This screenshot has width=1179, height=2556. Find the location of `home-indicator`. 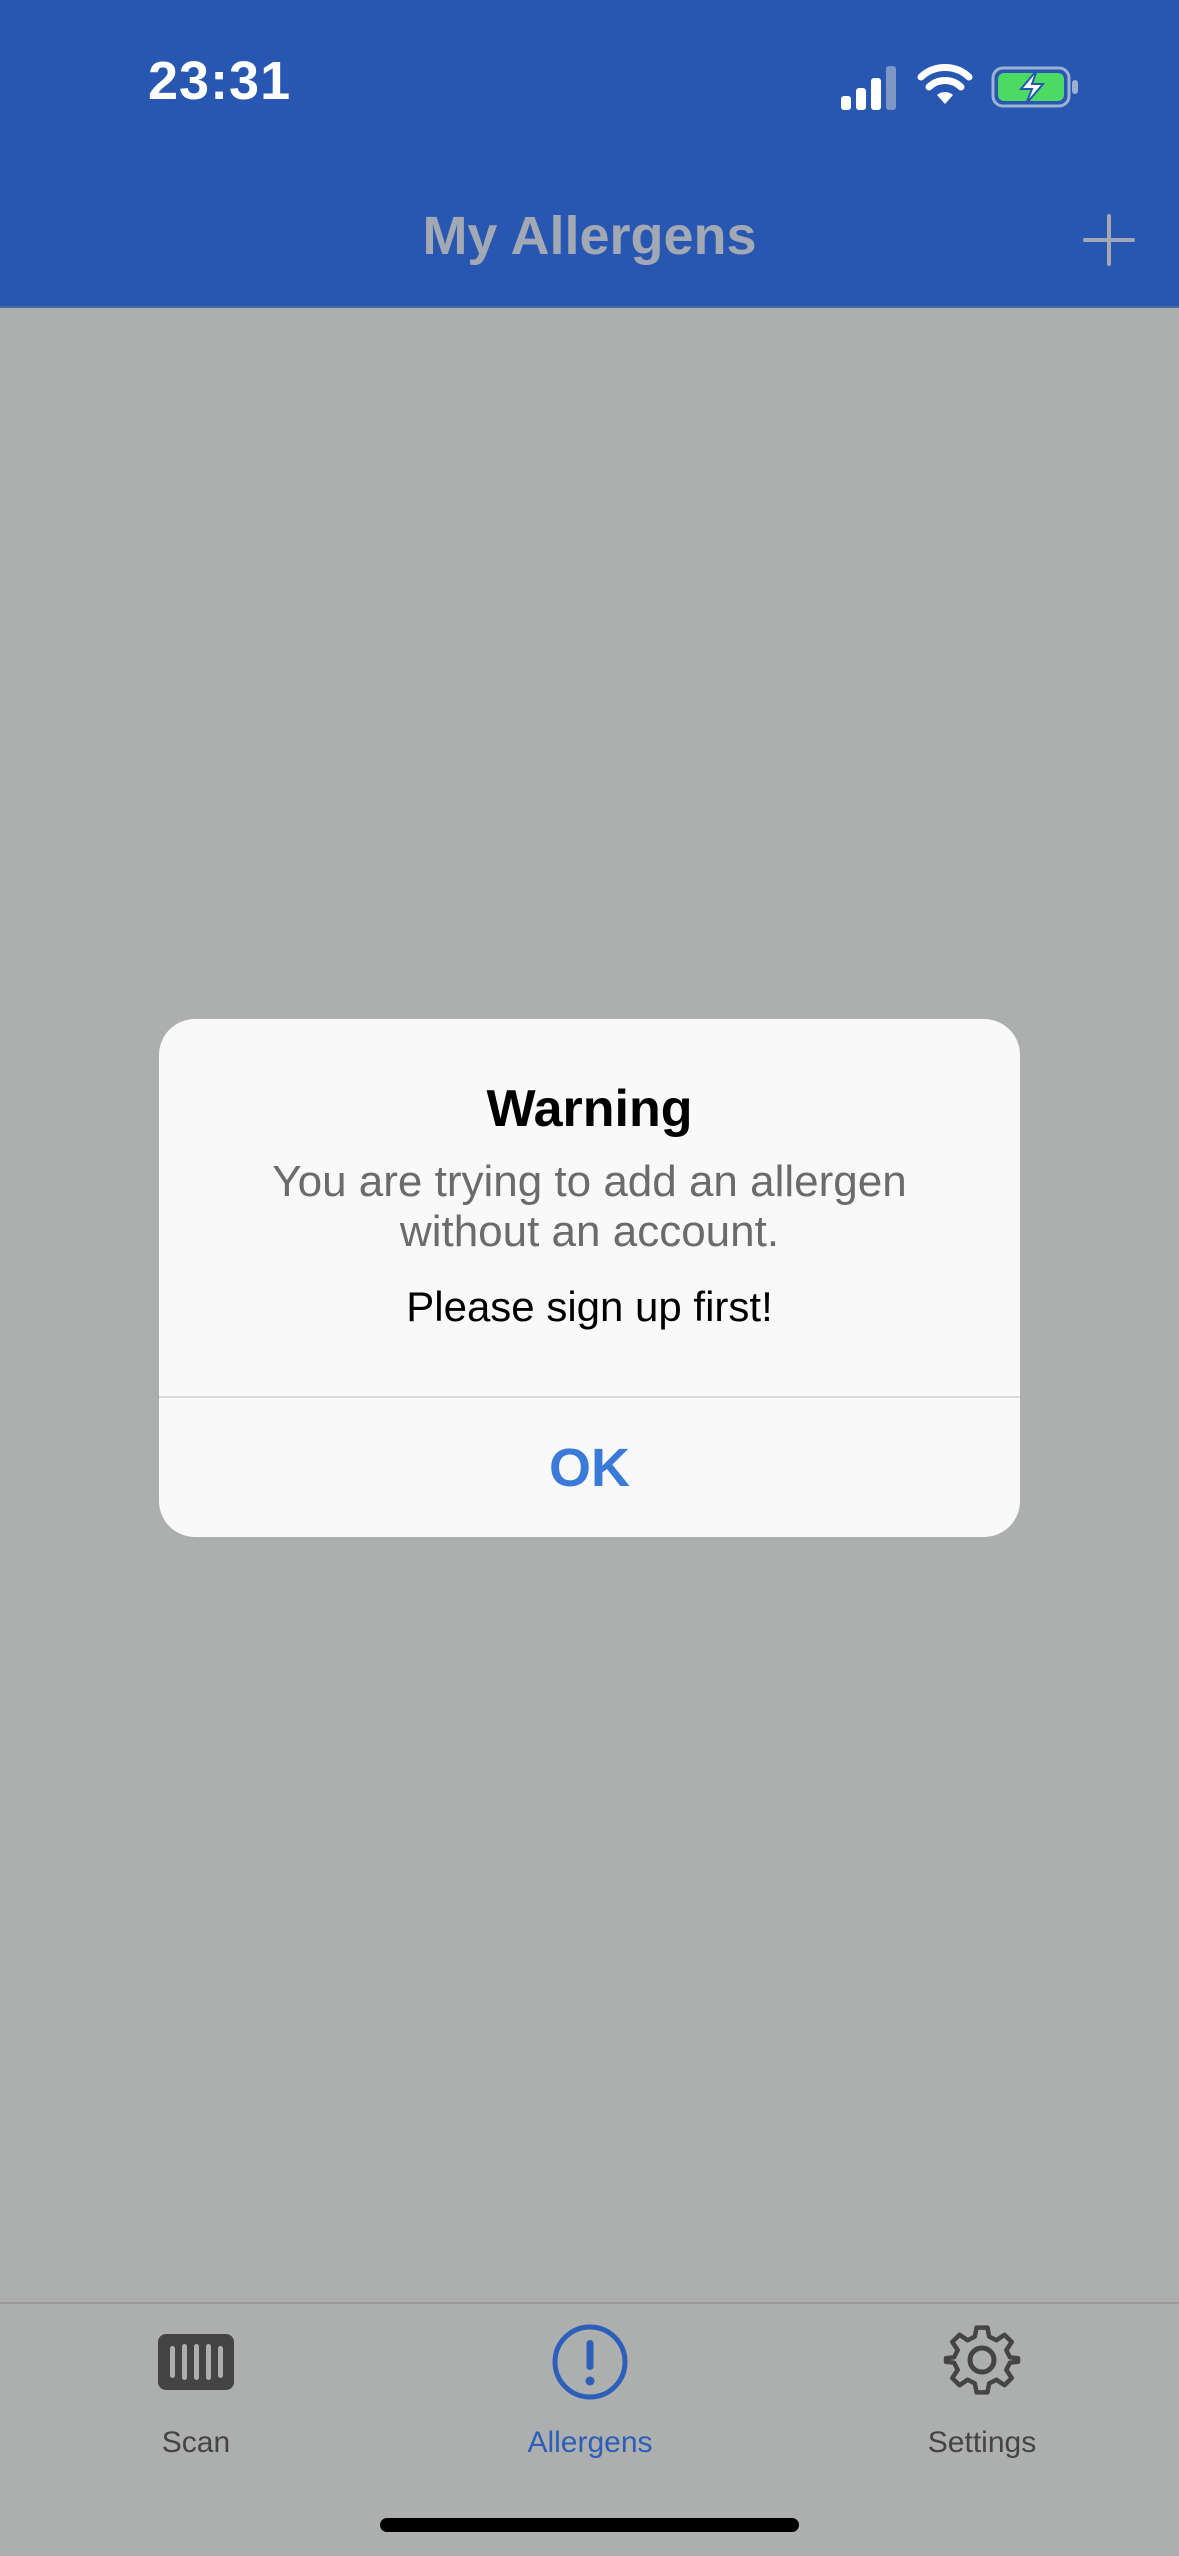

home-indicator is located at coordinates (589, 2525).